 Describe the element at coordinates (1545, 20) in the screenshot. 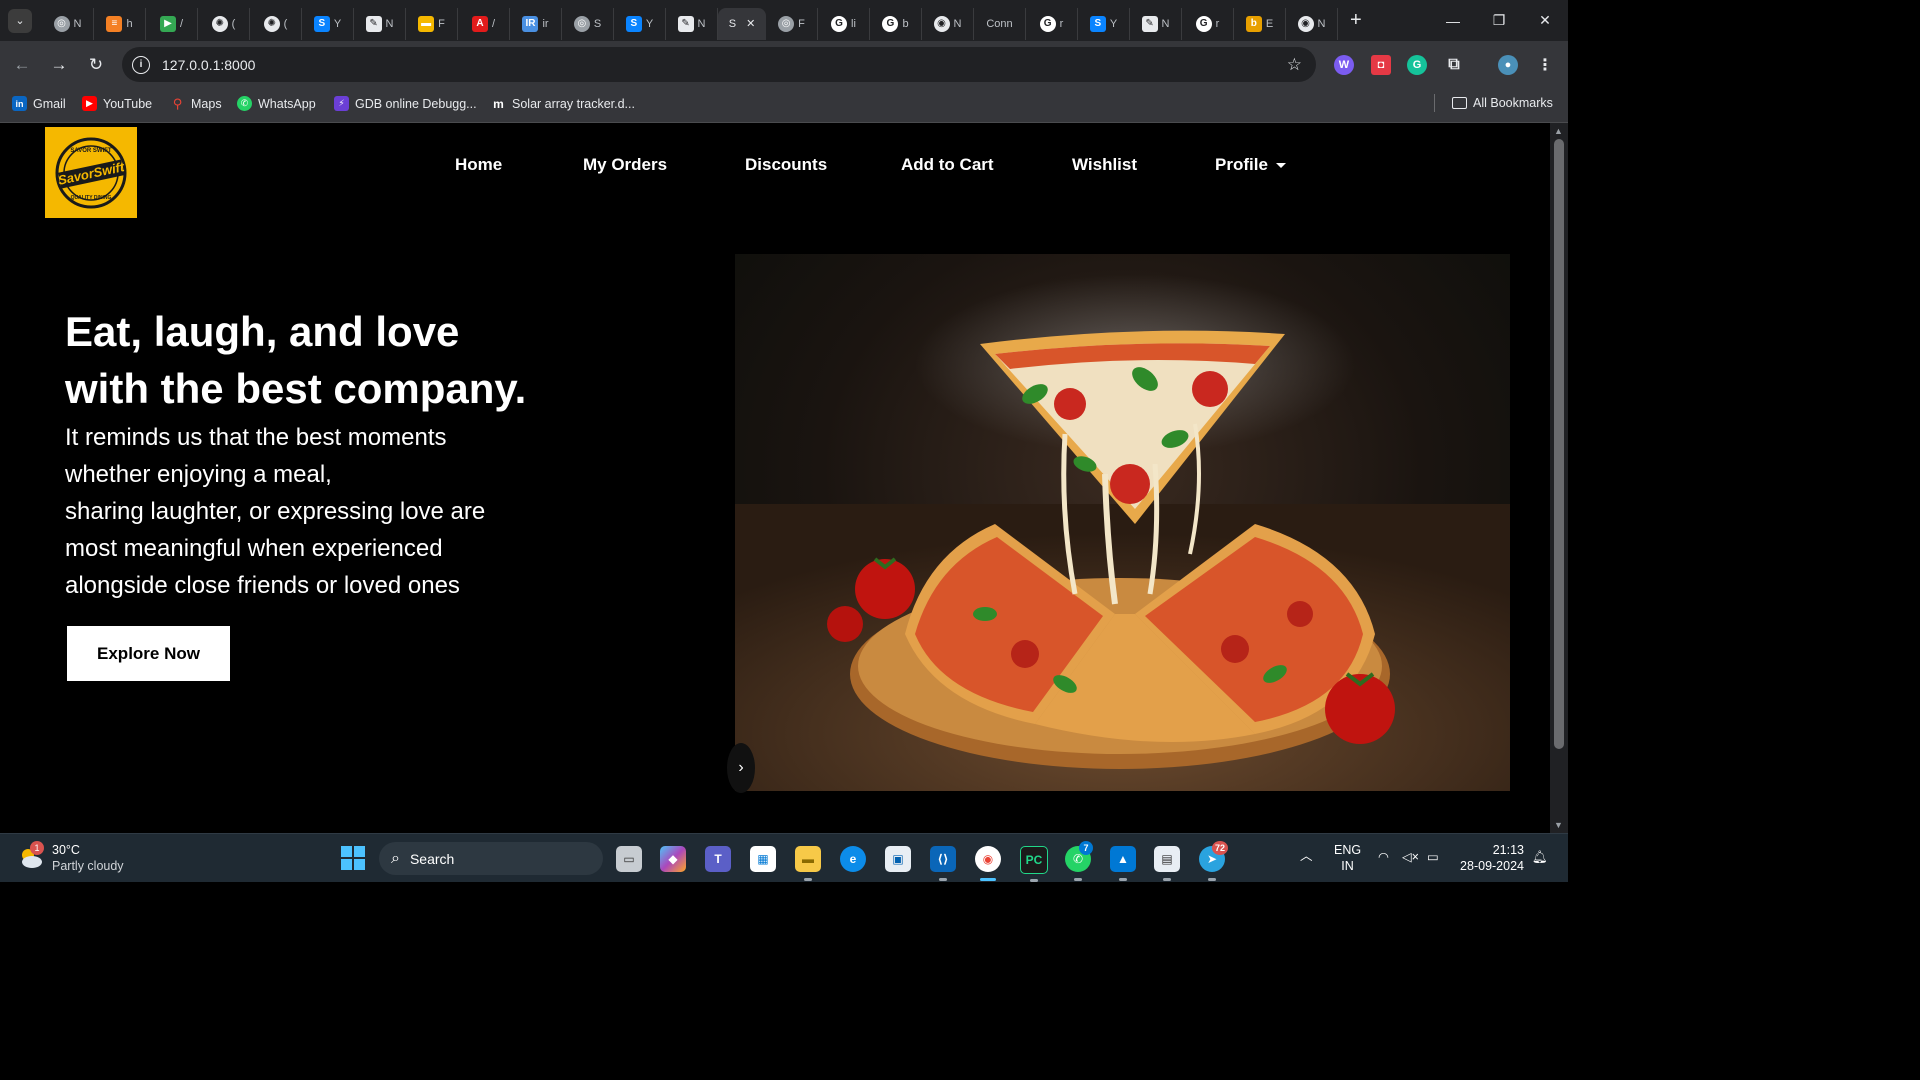

I see `close-window-icon: ✕` at that location.